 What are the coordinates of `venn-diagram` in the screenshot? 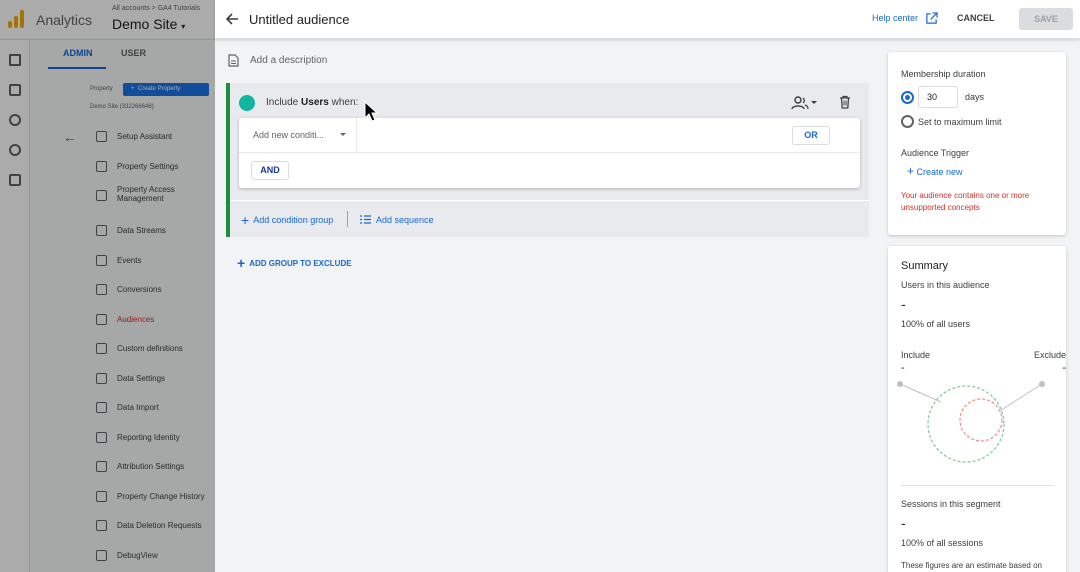 It's located at (971, 422).